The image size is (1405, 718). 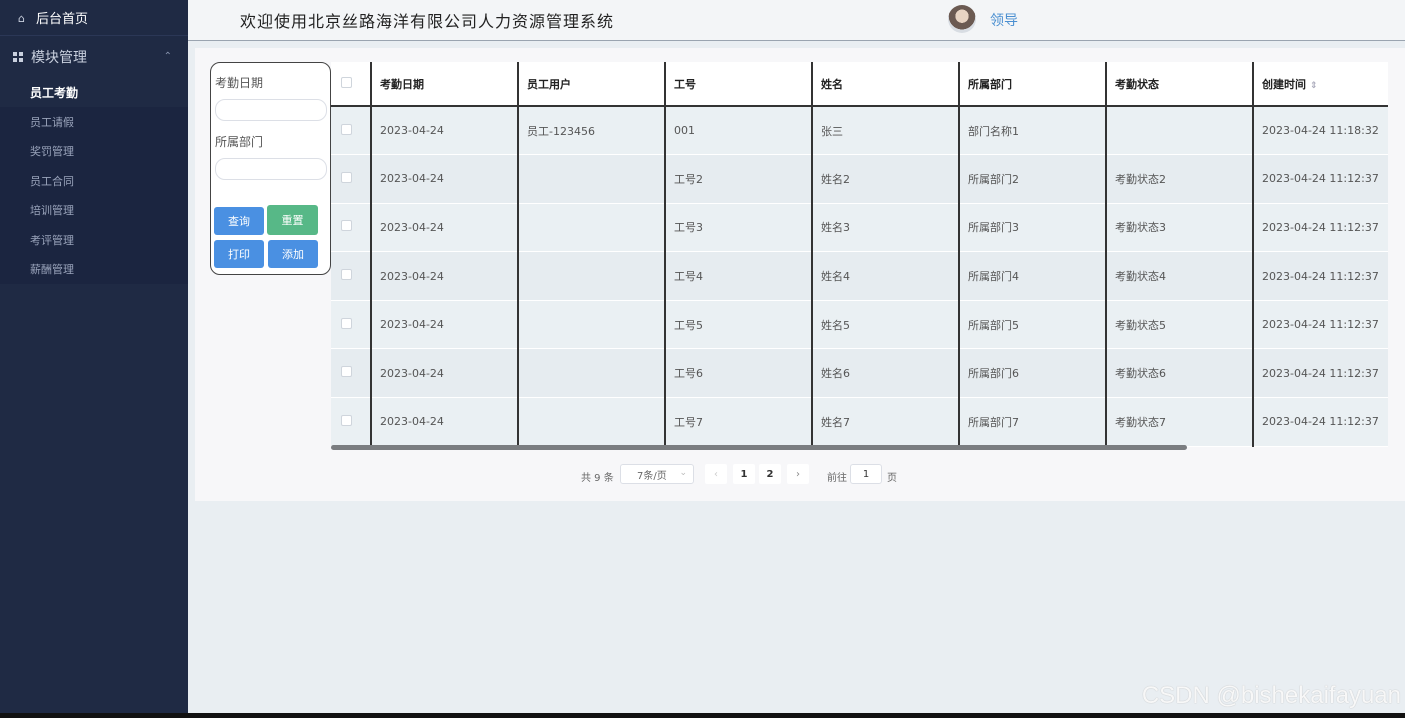 What do you see at coordinates (1033, 131) in the screenshot?
I see `table-cell: 部门名称1` at bounding box center [1033, 131].